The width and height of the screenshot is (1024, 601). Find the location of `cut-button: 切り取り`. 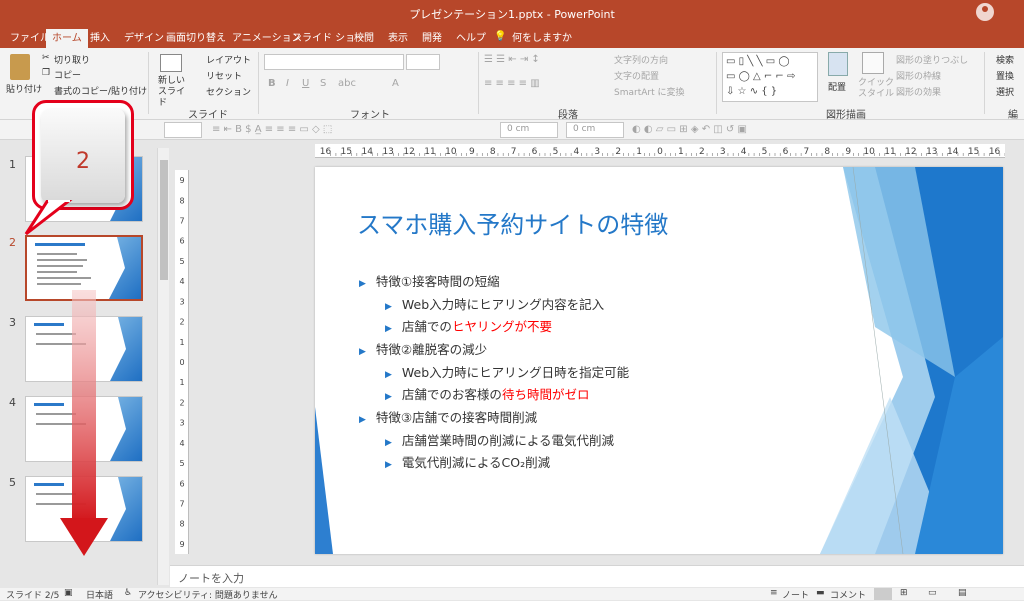

cut-button: 切り取り is located at coordinates (72, 59).